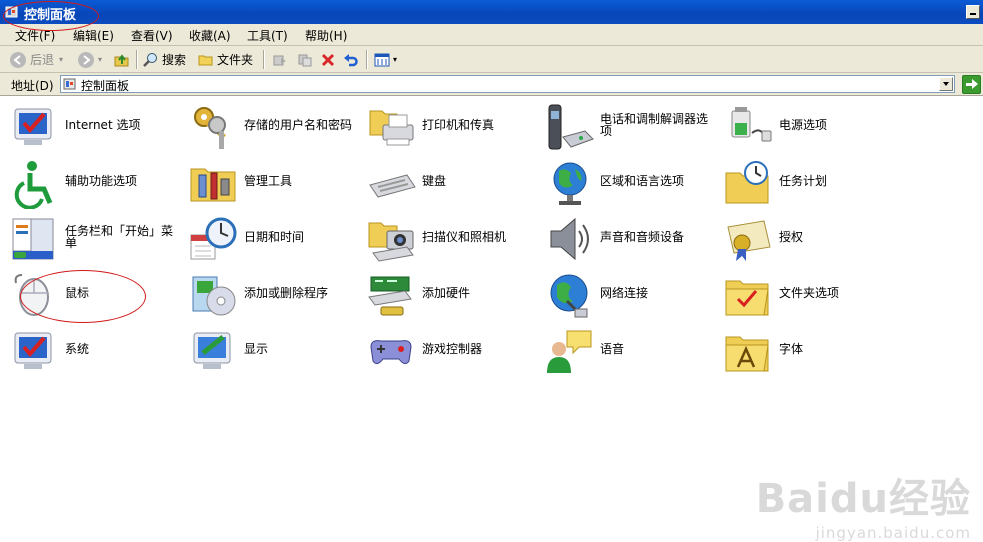 This screenshot has width=983, height=542. I want to click on delete-icon, so click(328, 59).